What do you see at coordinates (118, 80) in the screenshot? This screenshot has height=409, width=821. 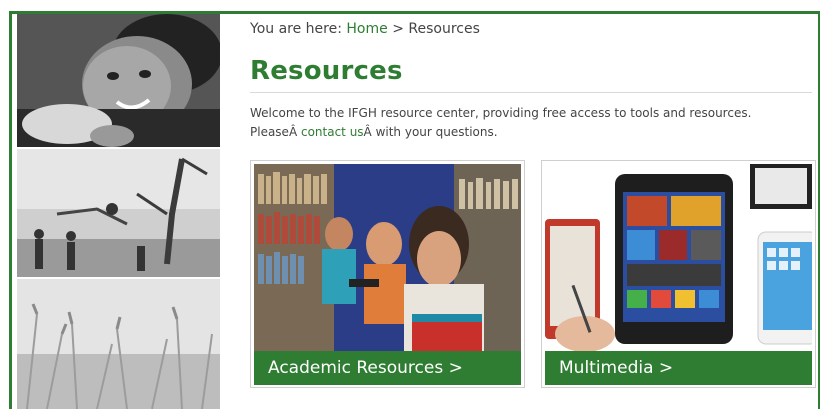 I see `child-photo` at bounding box center [118, 80].